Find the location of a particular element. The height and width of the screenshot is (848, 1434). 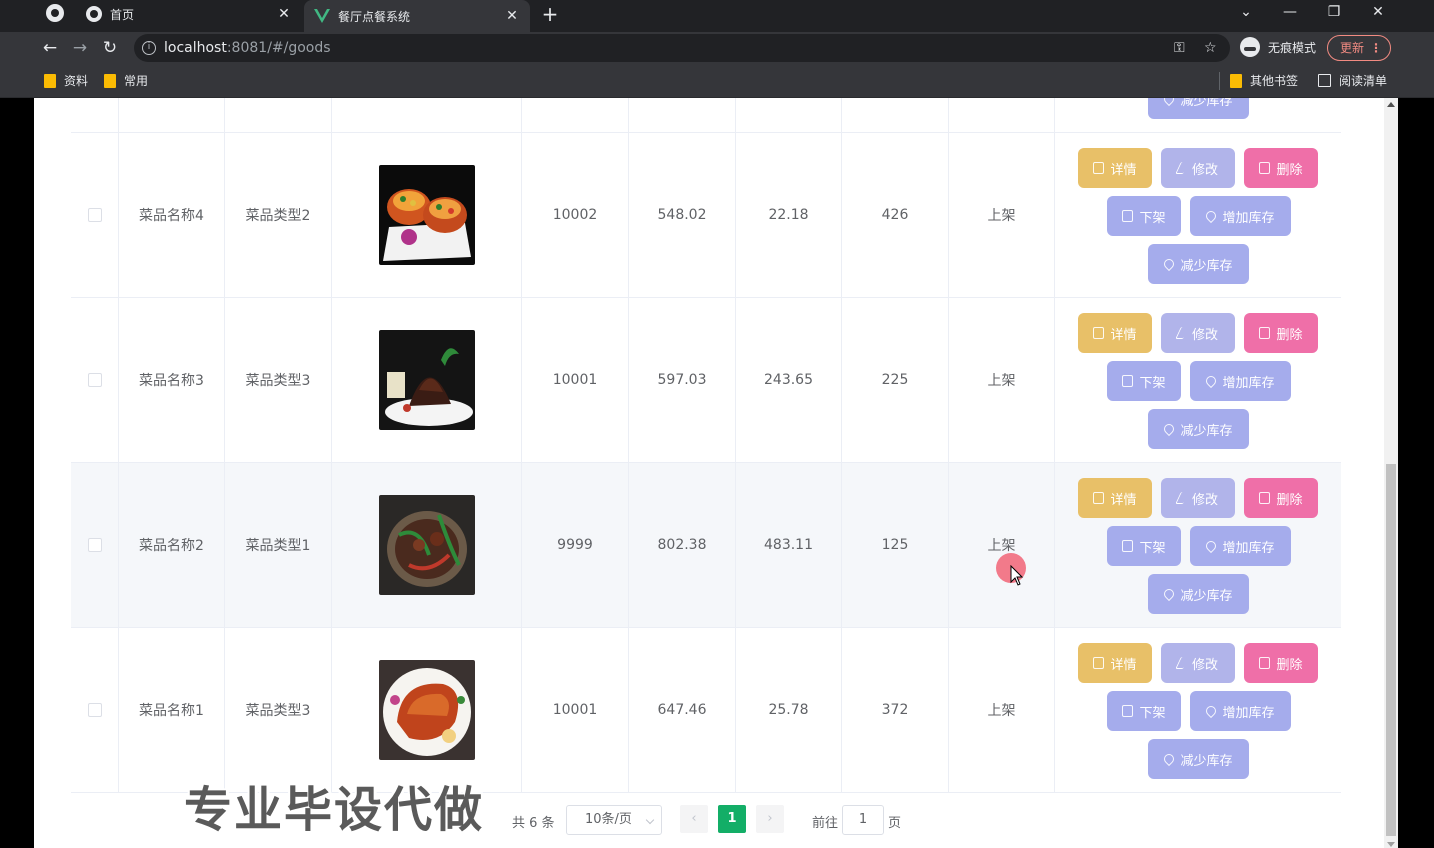

cell-value: 548.02 is located at coordinates (682, 215).